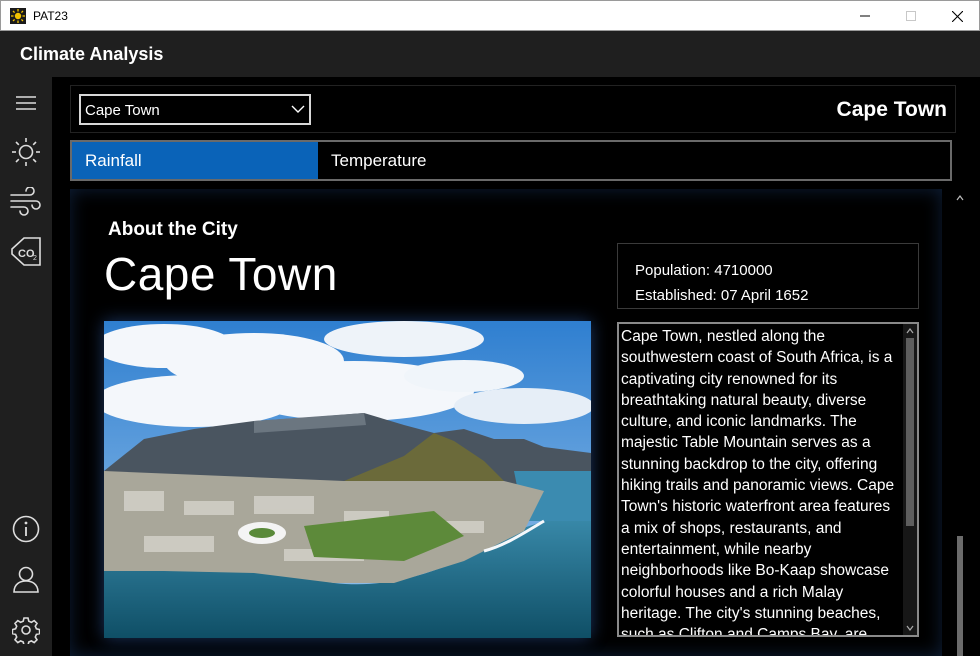 Image resolution: width=980 pixels, height=656 pixels. Describe the element at coordinates (18, 16) in the screenshot. I see `app-logo-icon` at that location.